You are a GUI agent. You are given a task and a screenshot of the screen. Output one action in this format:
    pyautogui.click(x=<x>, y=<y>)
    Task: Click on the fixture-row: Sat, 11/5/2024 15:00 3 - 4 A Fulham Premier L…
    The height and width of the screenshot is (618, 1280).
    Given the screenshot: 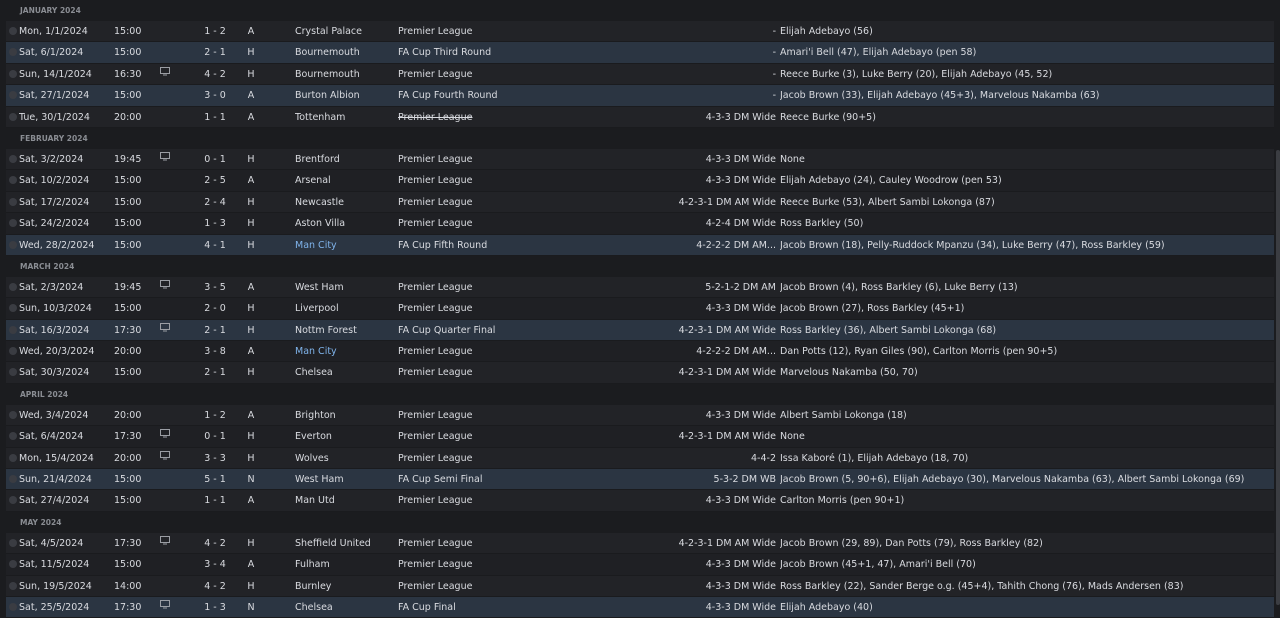 What is the action you would take?
    pyautogui.click(x=640, y=565)
    